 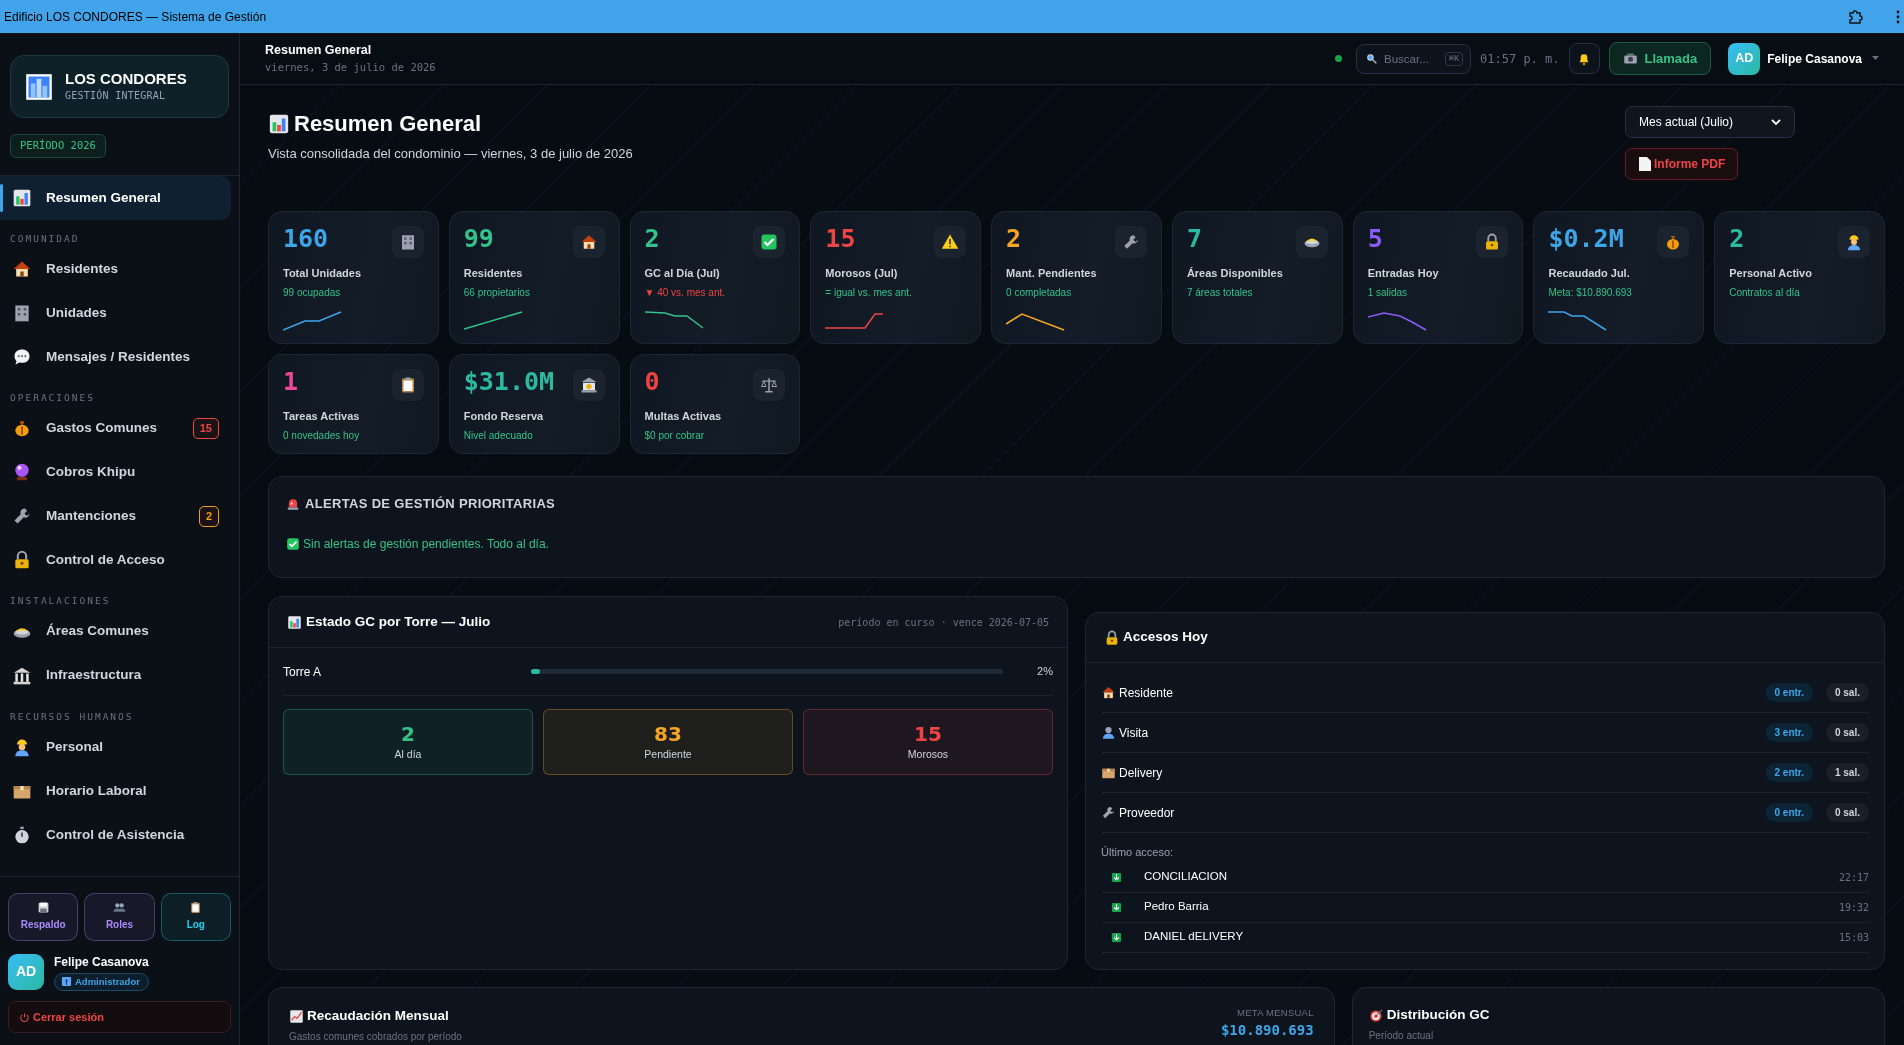 I want to click on nav-item: Gastos Comunes 15, so click(x=115, y=428).